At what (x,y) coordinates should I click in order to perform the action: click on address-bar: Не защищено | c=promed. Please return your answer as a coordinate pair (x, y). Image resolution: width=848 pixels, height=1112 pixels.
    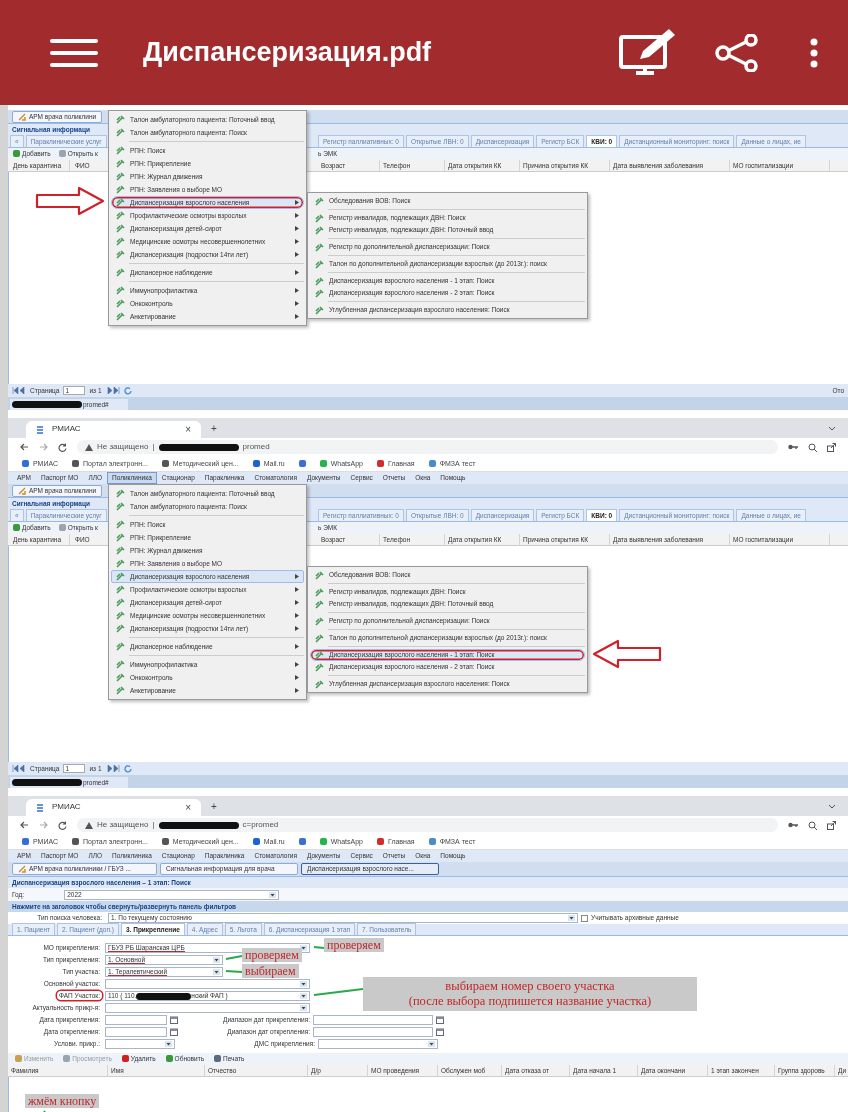
    Looking at the image, I should click on (427, 825).